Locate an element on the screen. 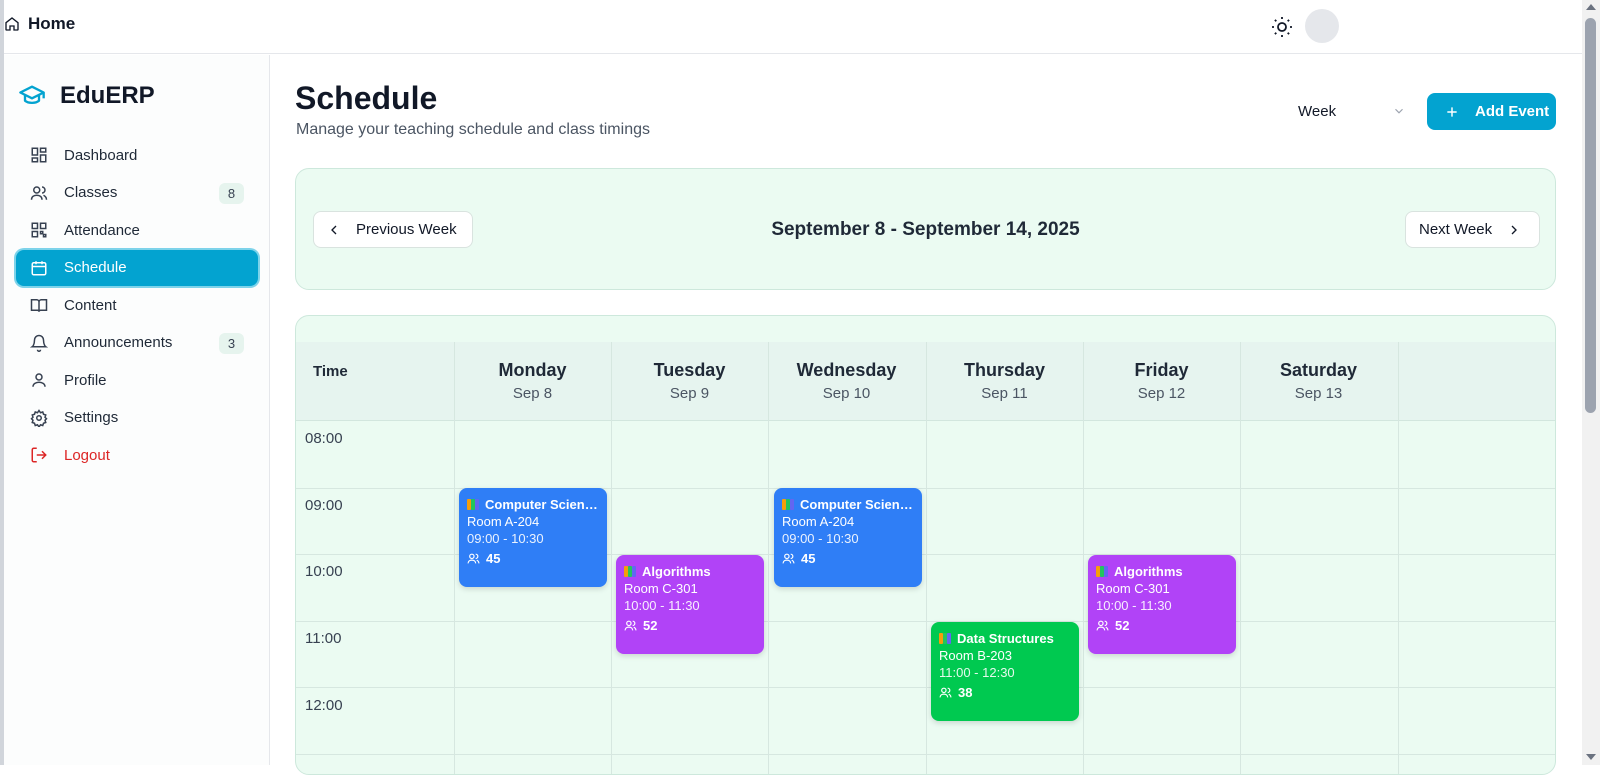 Image resolution: width=1600 pixels, height=775 pixels. scrollbar-thumb is located at coordinates (1590, 215).